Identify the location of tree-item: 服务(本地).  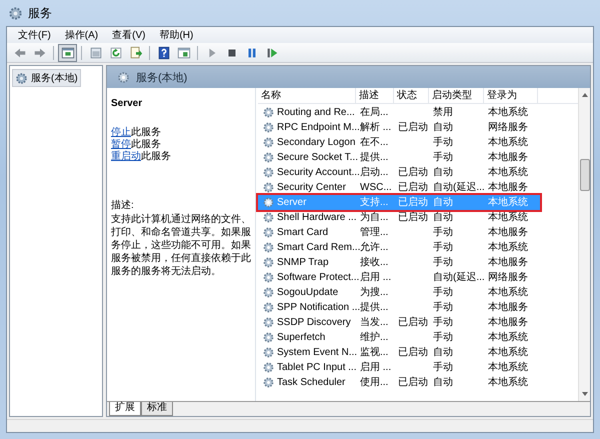
(46, 78).